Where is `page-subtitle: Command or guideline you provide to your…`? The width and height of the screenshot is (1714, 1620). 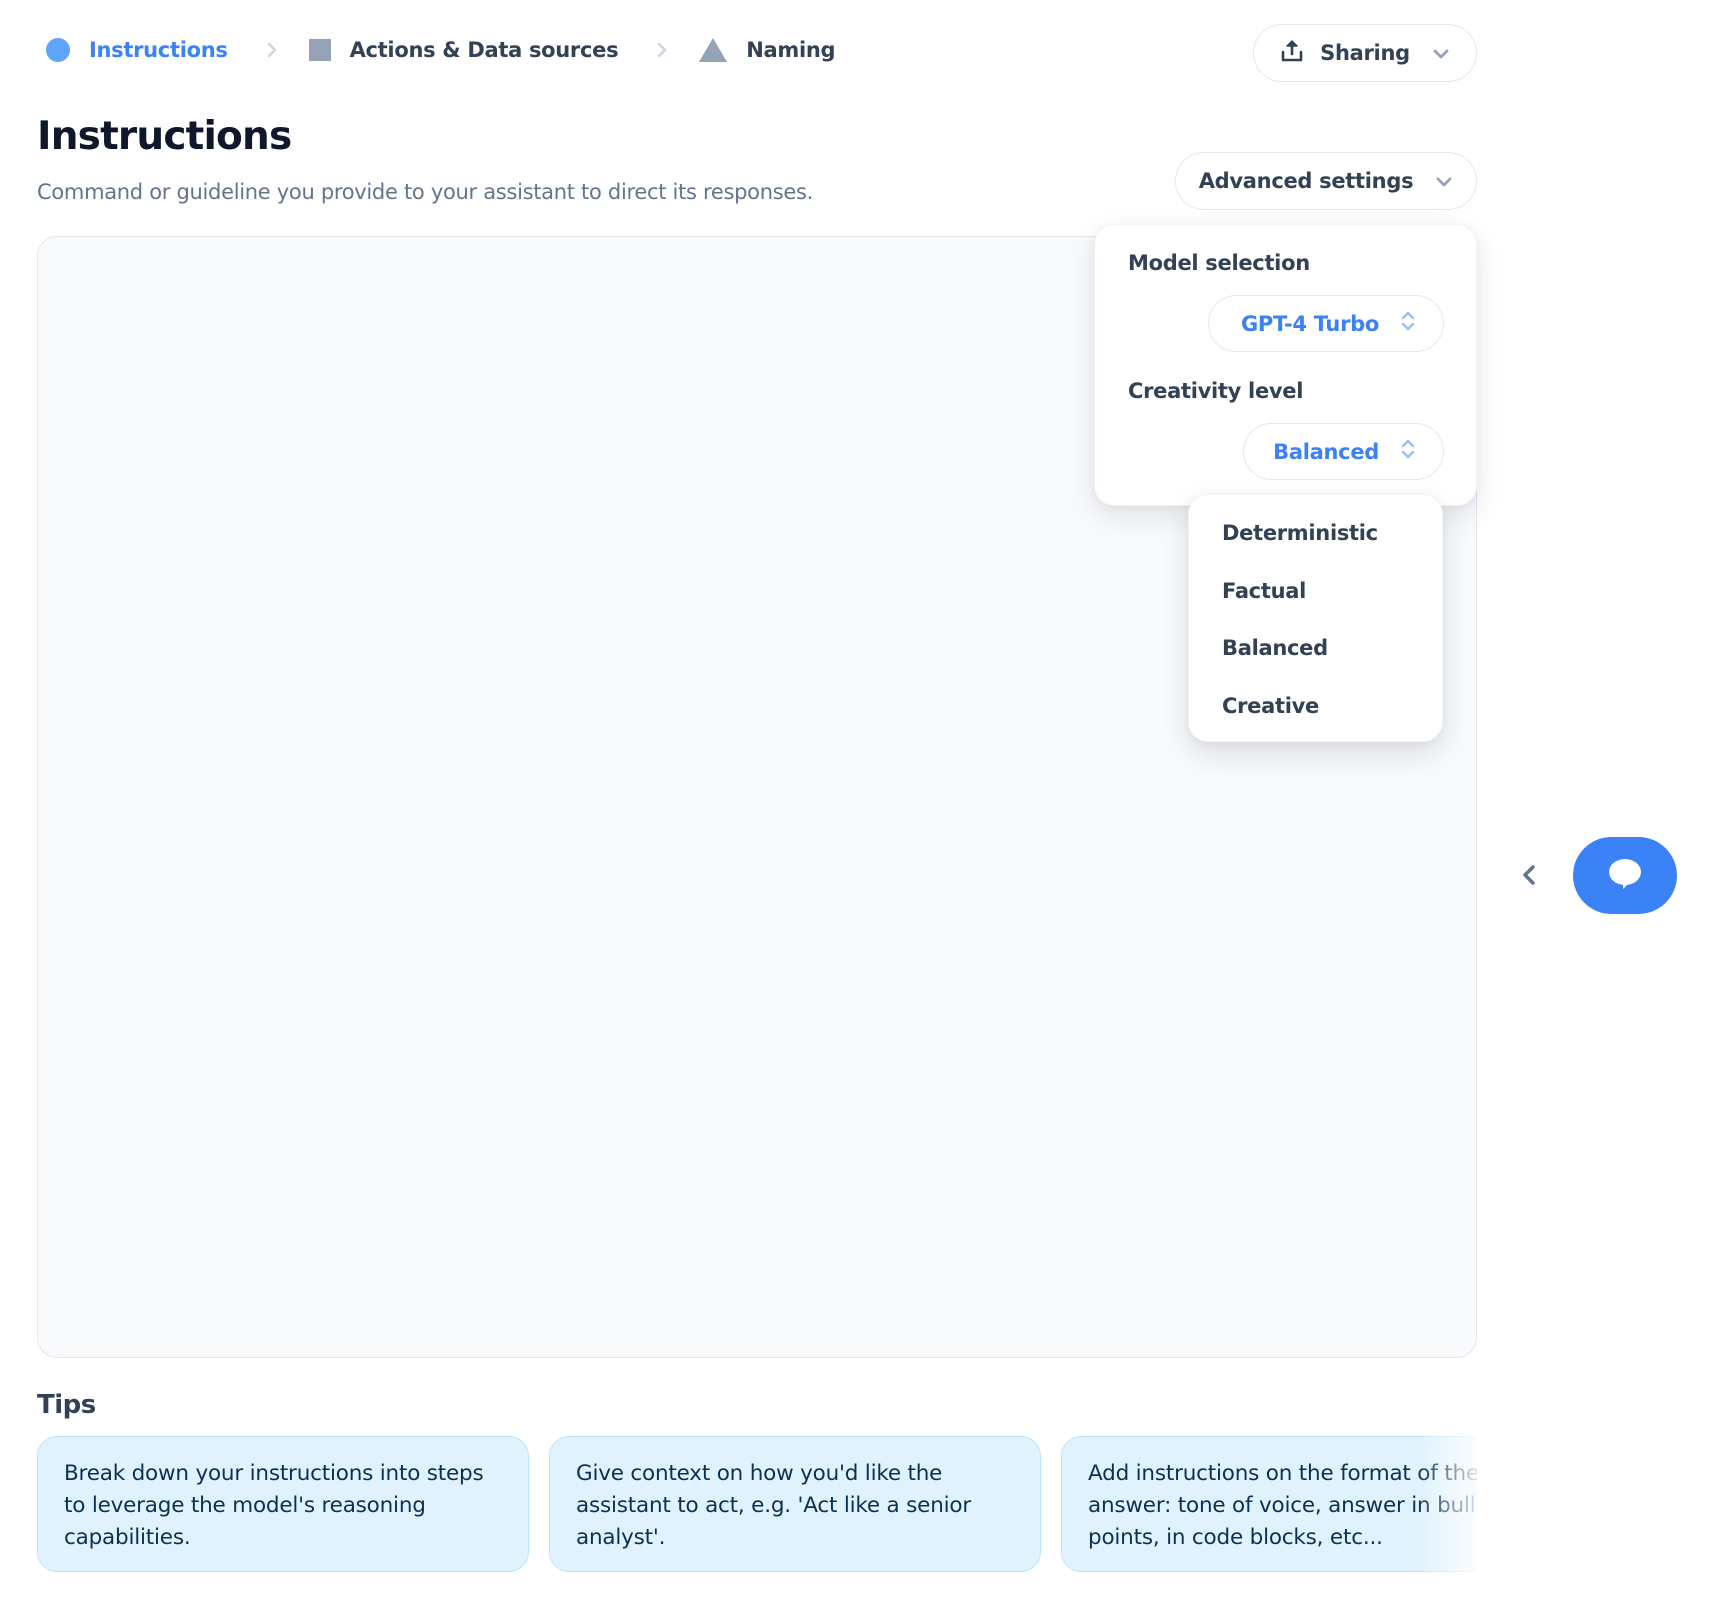 page-subtitle: Command or guideline you provide to your… is located at coordinates (425, 192).